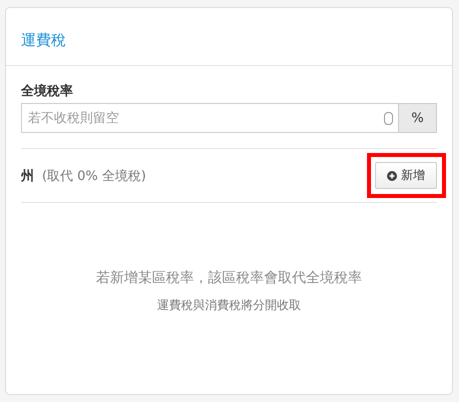 This screenshot has height=402, width=459. What do you see at coordinates (47, 91) in the screenshot?
I see `field-label: 全境稅率` at bounding box center [47, 91].